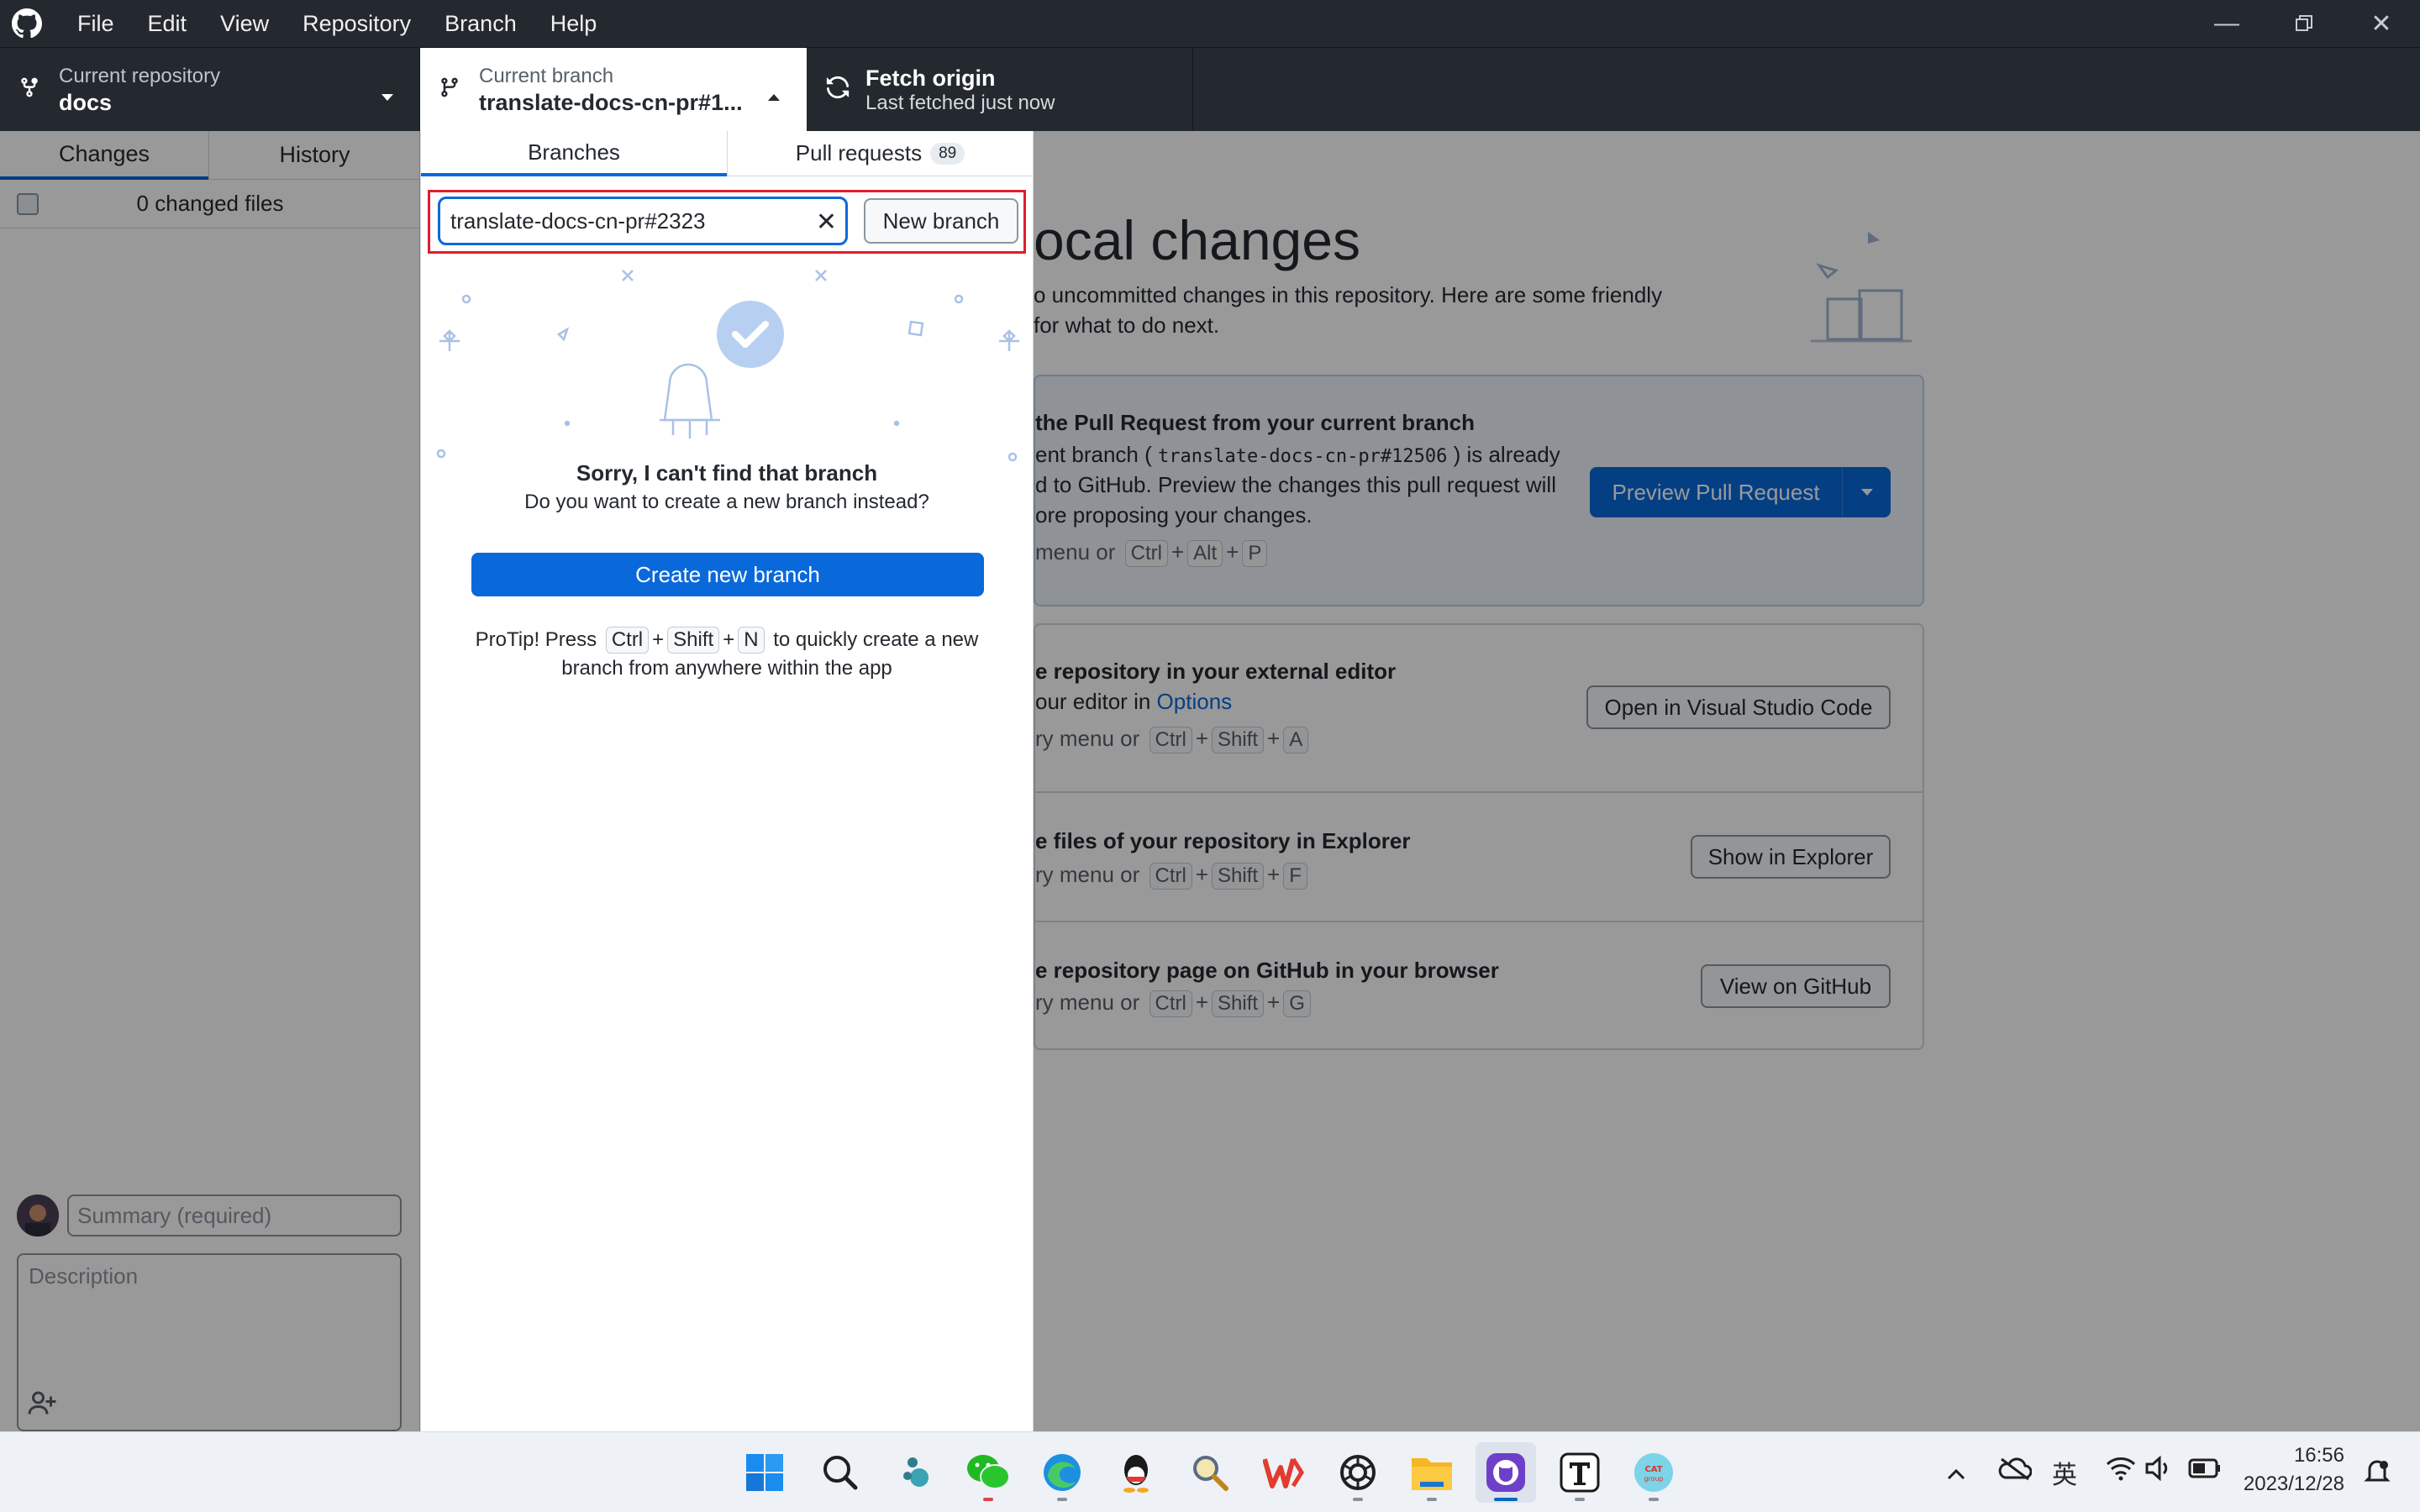  What do you see at coordinates (210, 90) in the screenshot?
I see `current-repository-button: Current repository docs` at bounding box center [210, 90].